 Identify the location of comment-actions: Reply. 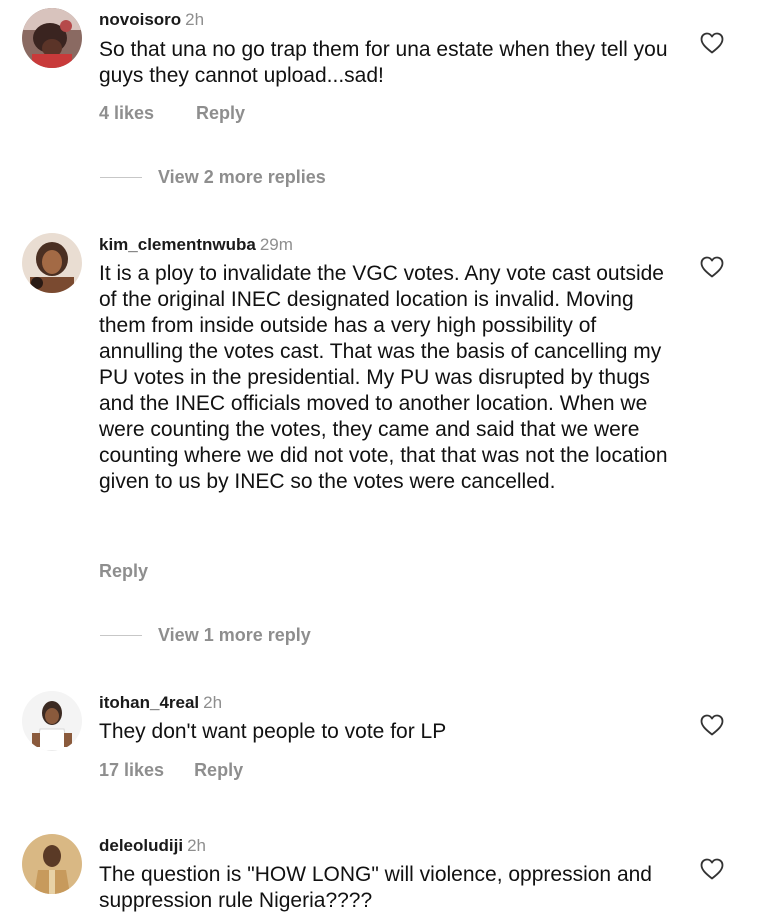
(123, 571).